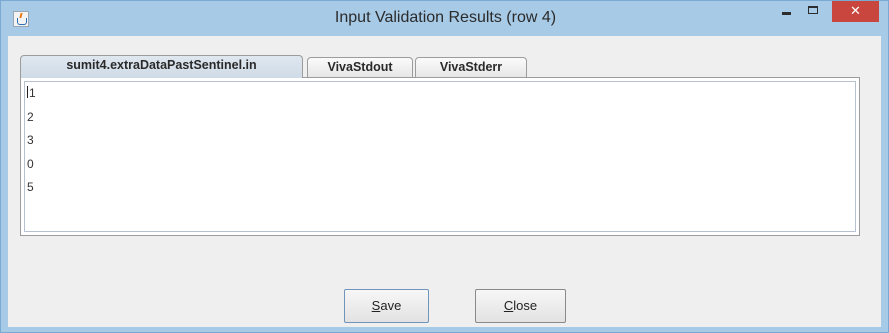 Image resolution: width=889 pixels, height=333 pixels. I want to click on tab-viva-stdout: VivaStdout, so click(360, 67).